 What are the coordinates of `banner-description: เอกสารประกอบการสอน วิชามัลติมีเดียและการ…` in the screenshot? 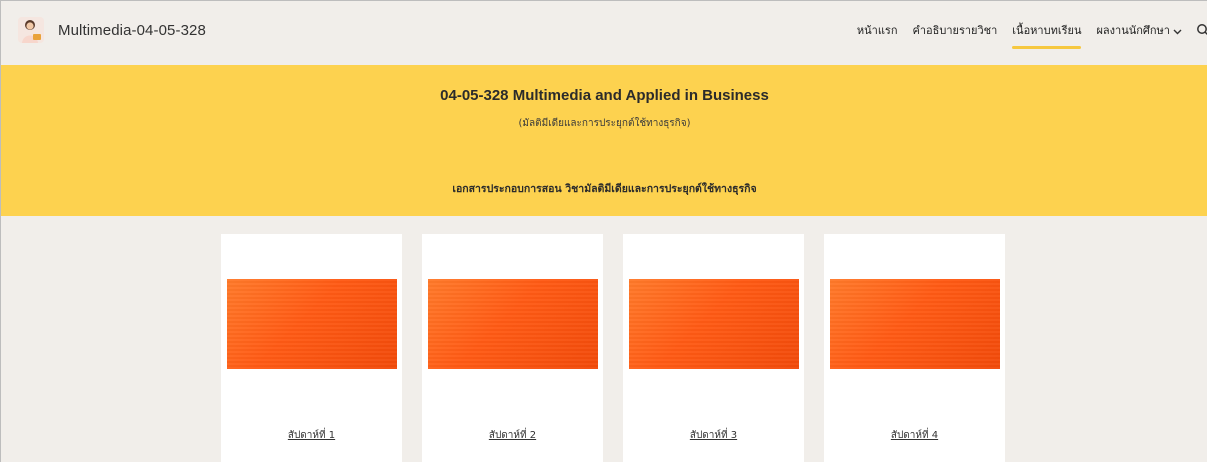 It's located at (604, 189).